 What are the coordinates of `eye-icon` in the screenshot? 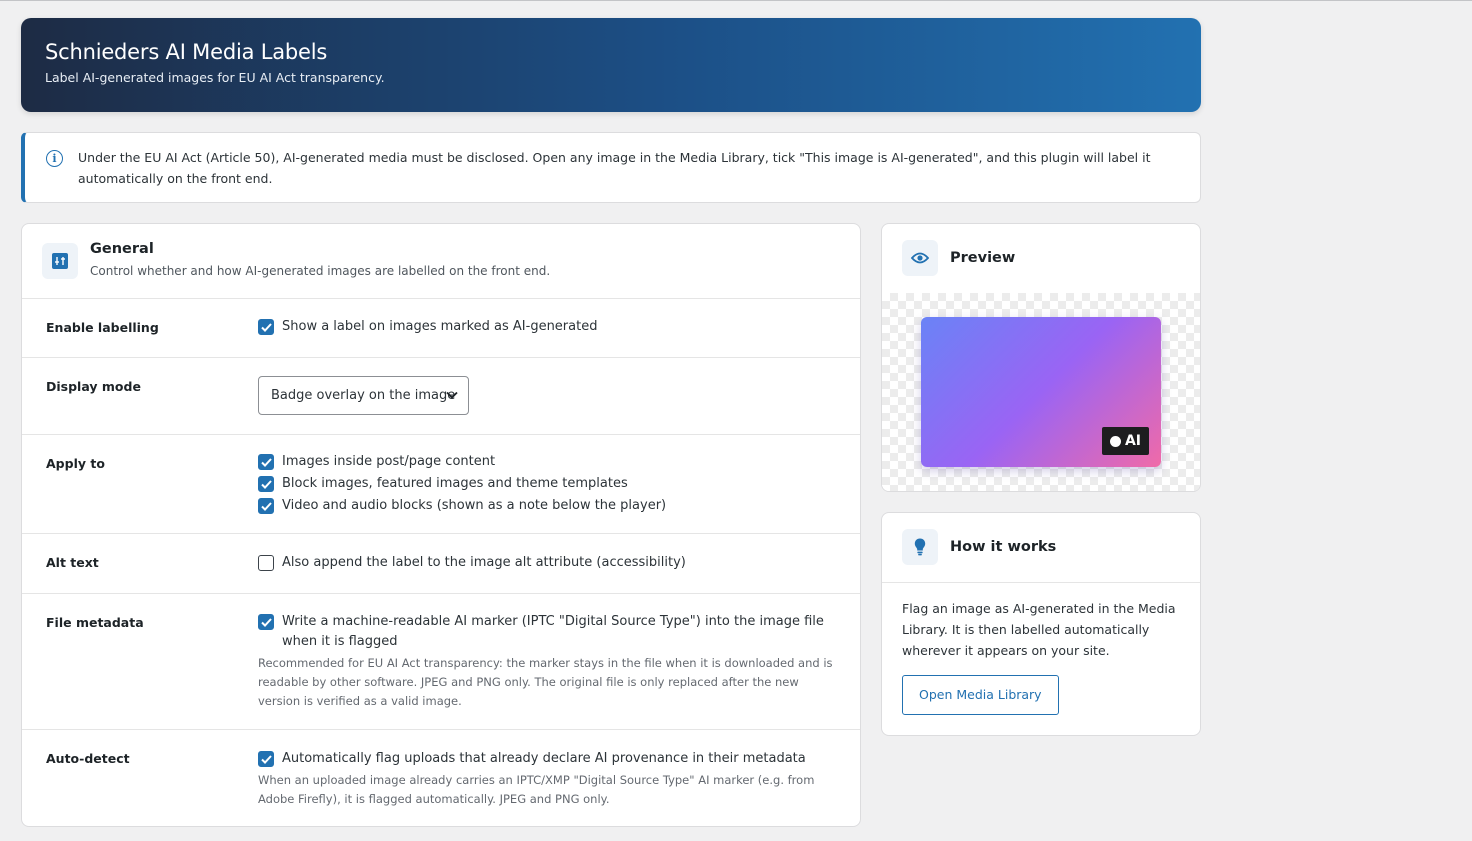 It's located at (920, 258).